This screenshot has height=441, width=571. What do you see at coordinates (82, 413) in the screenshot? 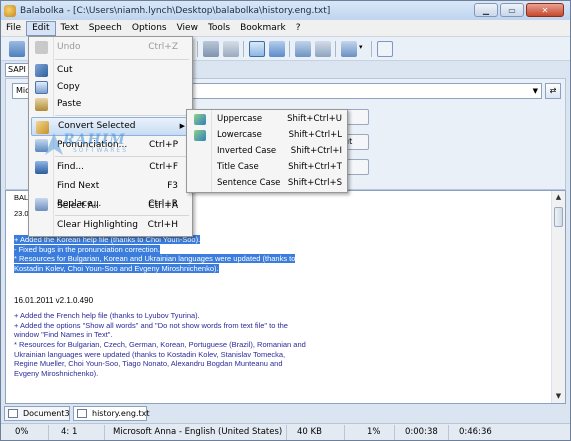
I see `text-file-icon` at bounding box center [82, 413].